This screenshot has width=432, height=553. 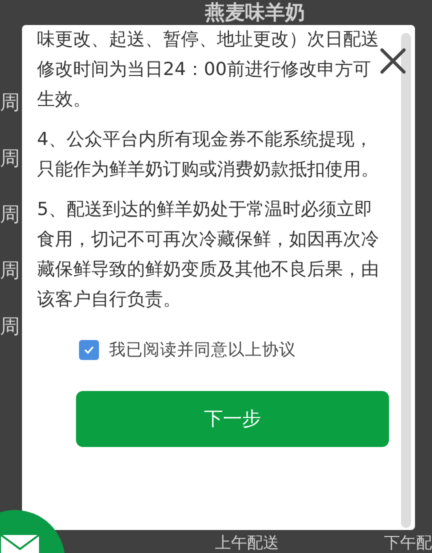 I want to click on page-title: 燕麦味羊奶, so click(x=255, y=12).